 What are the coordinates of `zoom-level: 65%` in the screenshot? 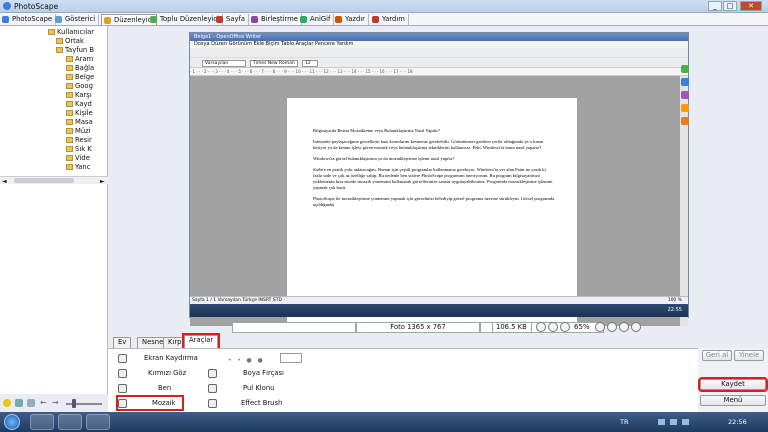 It's located at (582, 327).